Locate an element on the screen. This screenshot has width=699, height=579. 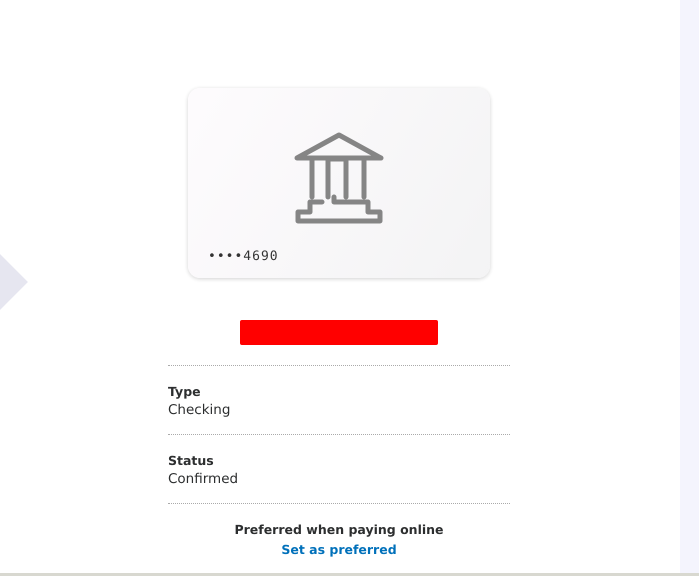
account-number: ••••4690 is located at coordinates (243, 257).